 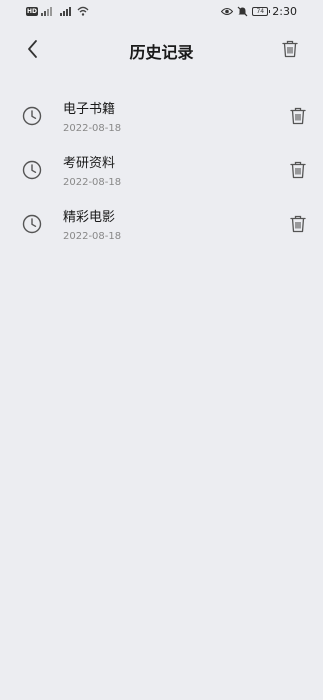 I want to click on status-bar: HD 74 2:30, so click(x=161, y=12).